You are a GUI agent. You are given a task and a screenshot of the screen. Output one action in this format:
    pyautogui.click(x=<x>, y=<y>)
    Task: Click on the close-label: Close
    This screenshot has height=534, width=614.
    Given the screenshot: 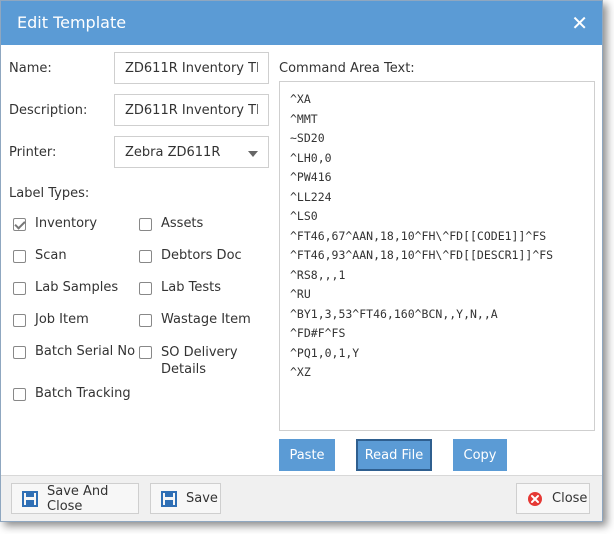 What is the action you would take?
    pyautogui.click(x=570, y=498)
    